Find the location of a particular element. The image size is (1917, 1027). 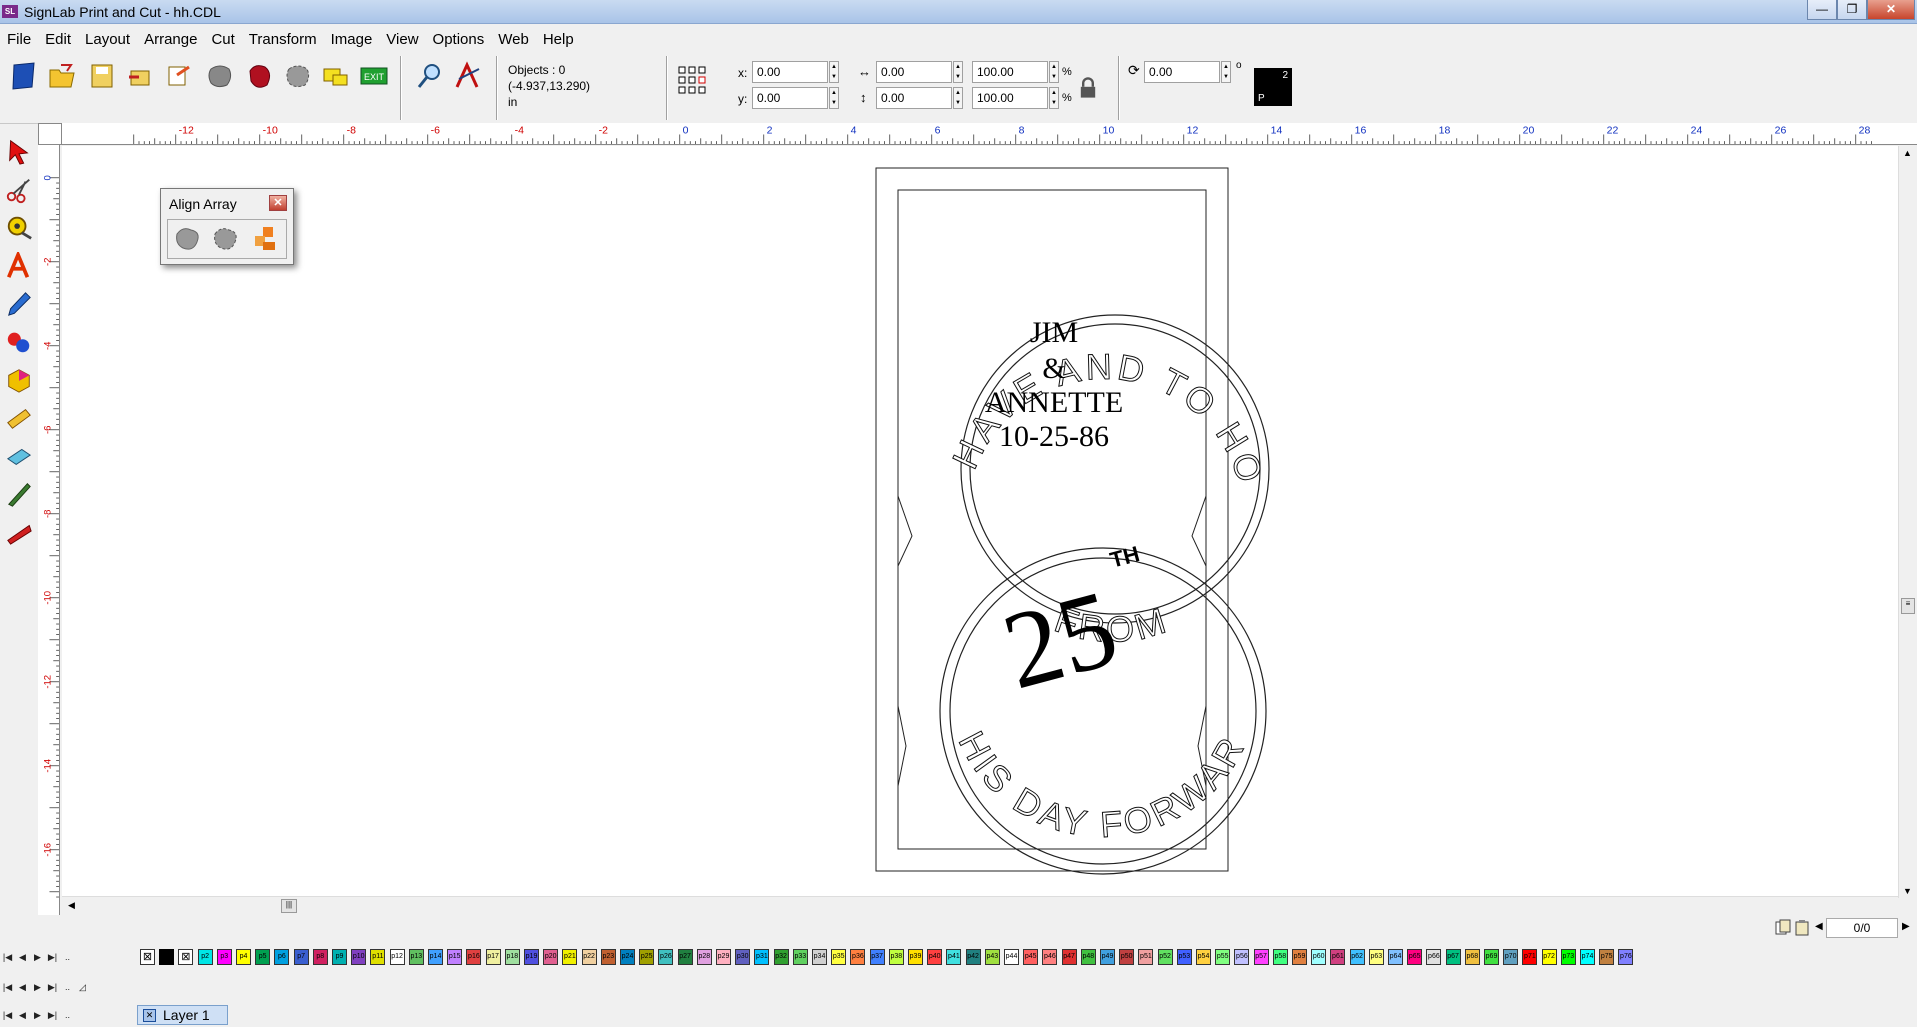

color-swatch: p43 is located at coordinates (992, 957).